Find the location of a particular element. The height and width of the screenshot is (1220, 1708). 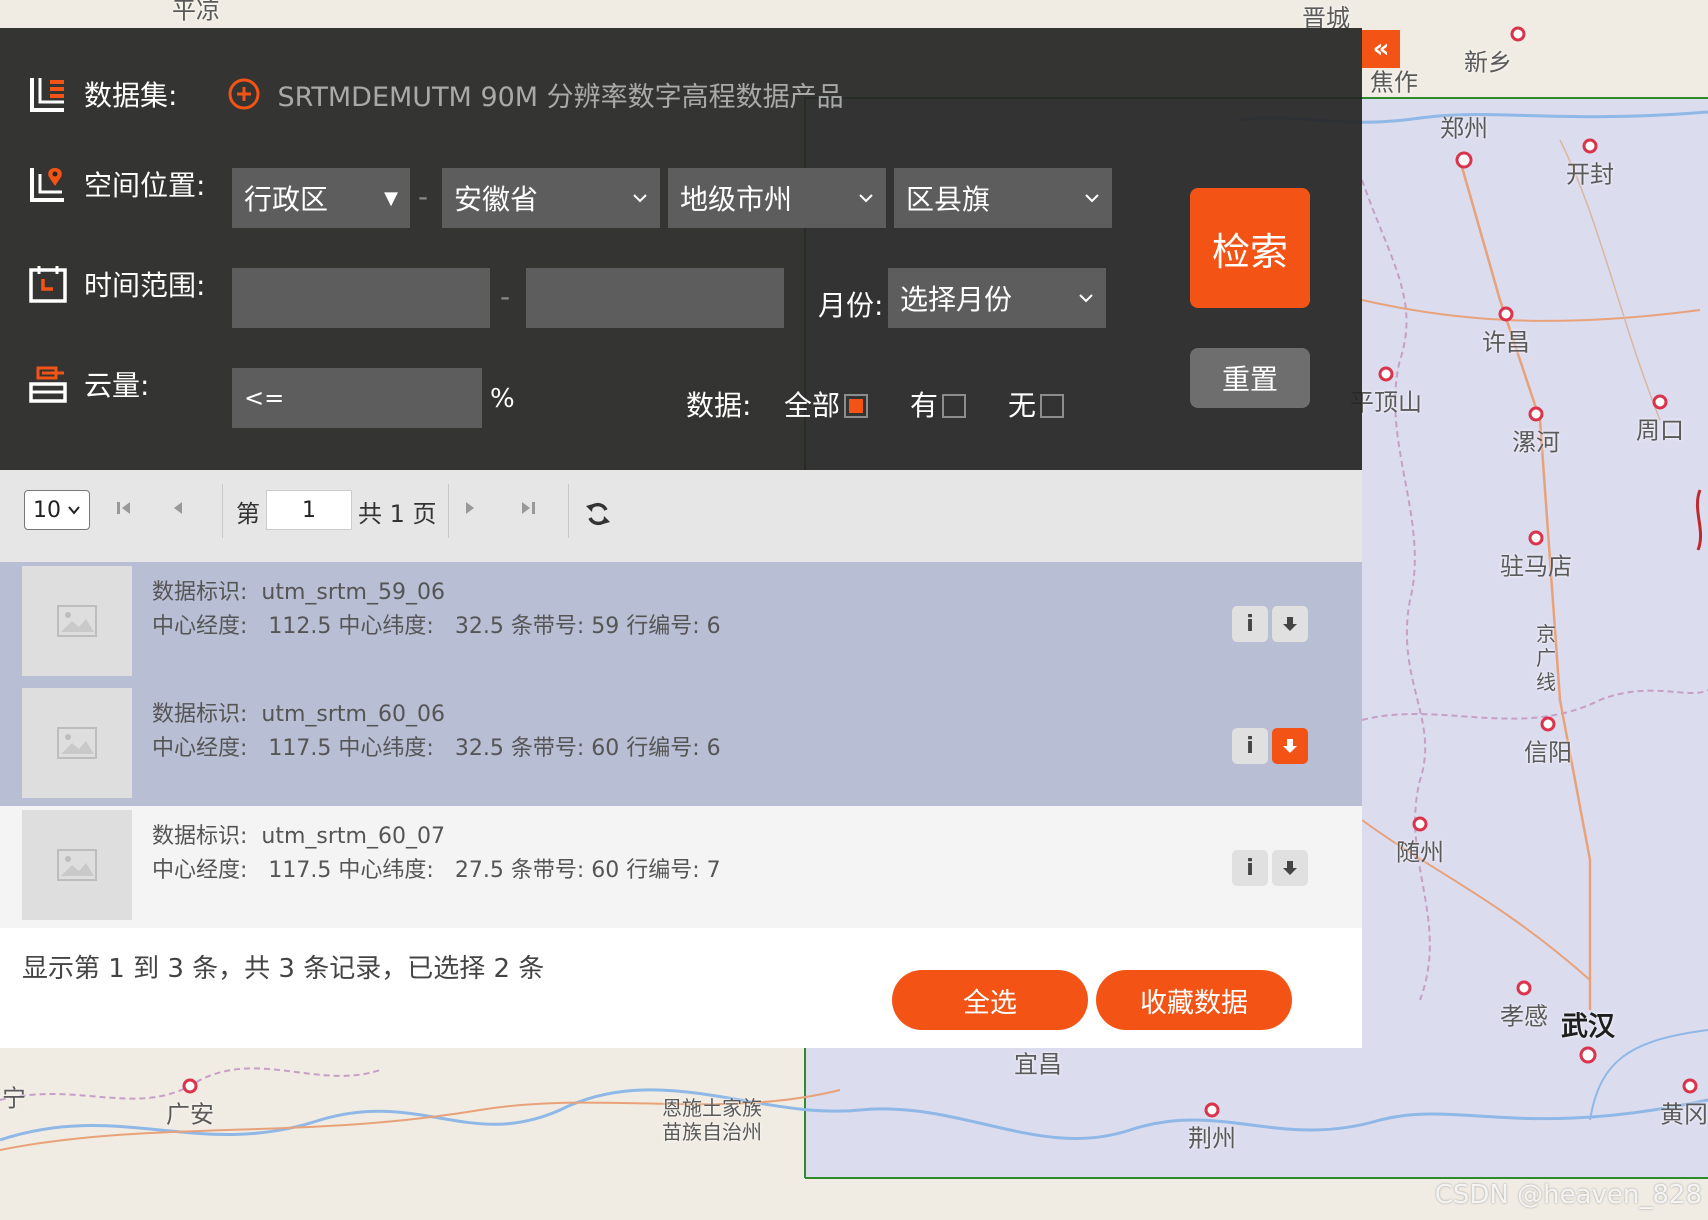

month-select: 选择月份 is located at coordinates (997, 298).